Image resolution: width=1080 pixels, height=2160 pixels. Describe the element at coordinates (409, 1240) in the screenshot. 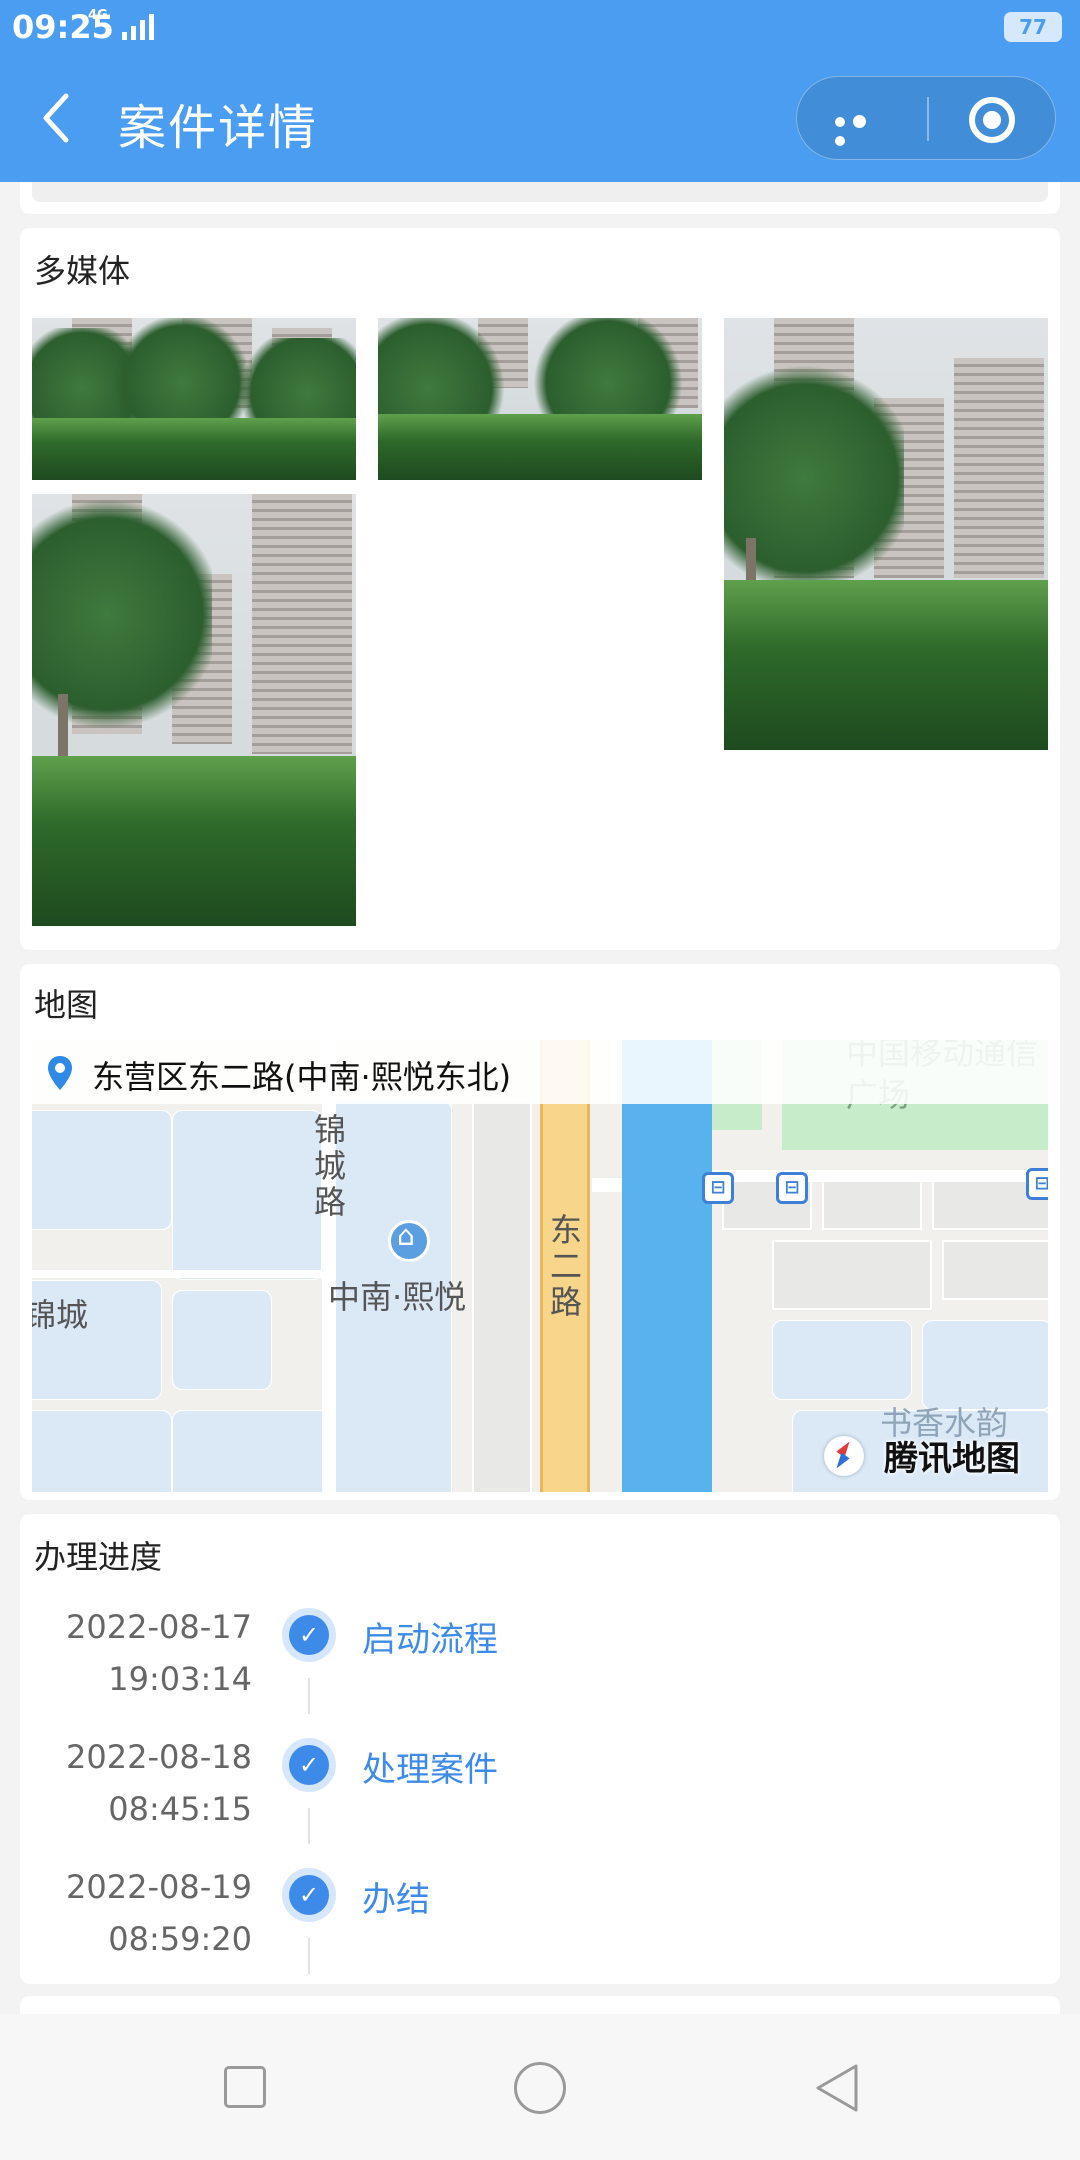

I see `home-poi-icon` at that location.